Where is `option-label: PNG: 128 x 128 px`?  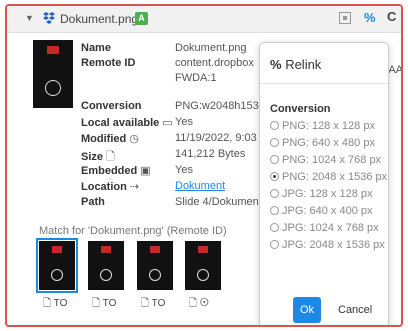
option-label: PNG: 128 x 128 px is located at coordinates (328, 126).